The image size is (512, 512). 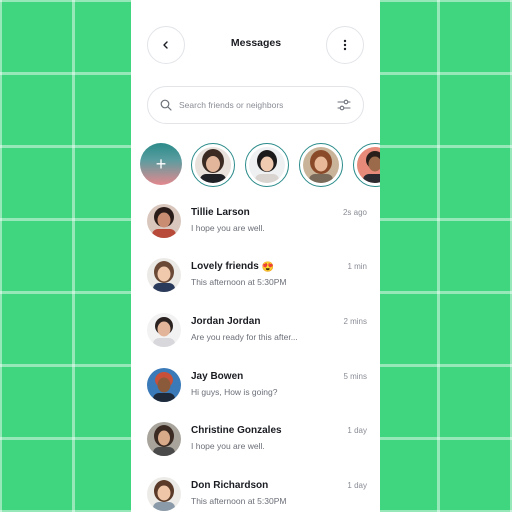 I want to click on back-button, so click(x=166, y=45).